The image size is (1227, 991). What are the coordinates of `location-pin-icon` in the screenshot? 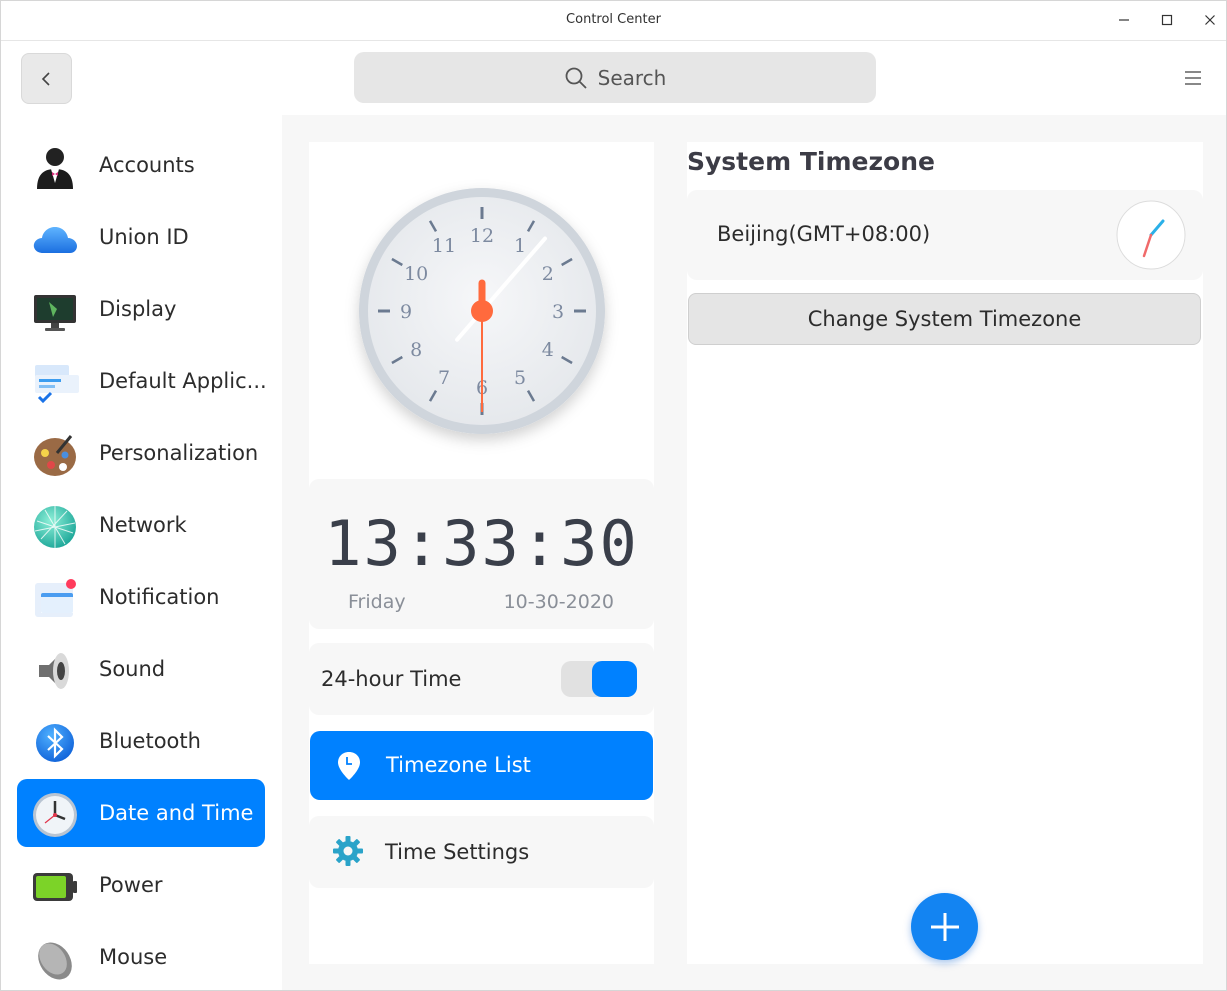 It's located at (349, 766).